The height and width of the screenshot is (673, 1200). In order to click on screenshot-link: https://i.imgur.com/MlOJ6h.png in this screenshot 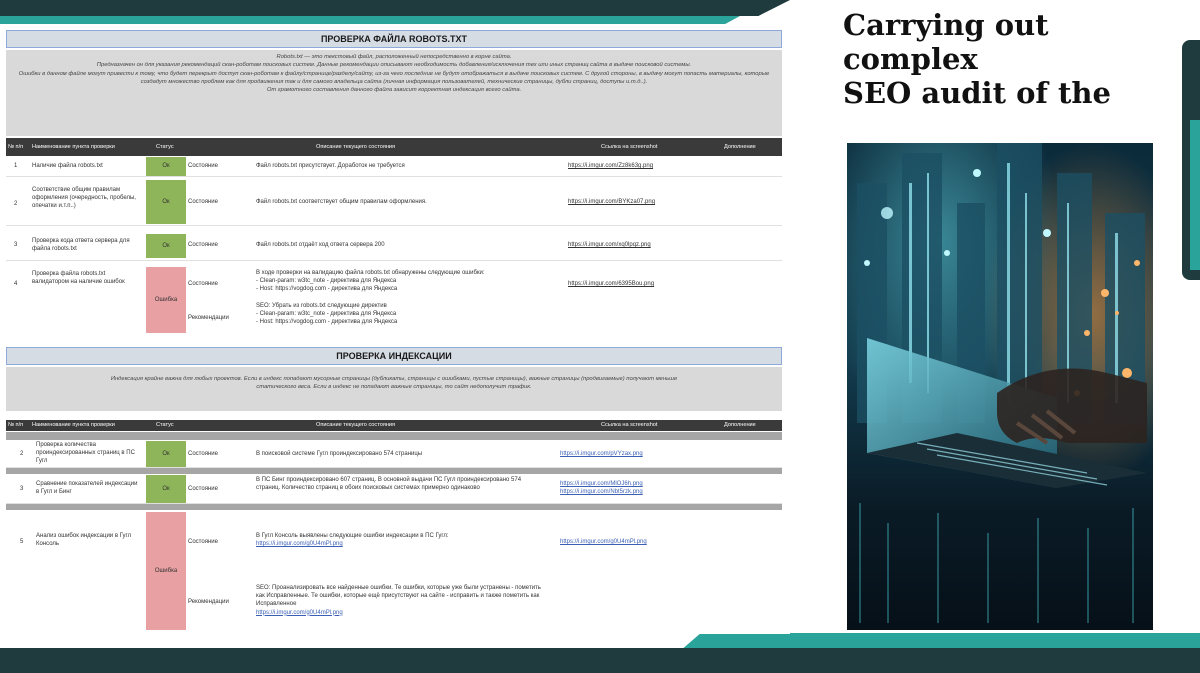, I will do `click(601, 484)`.